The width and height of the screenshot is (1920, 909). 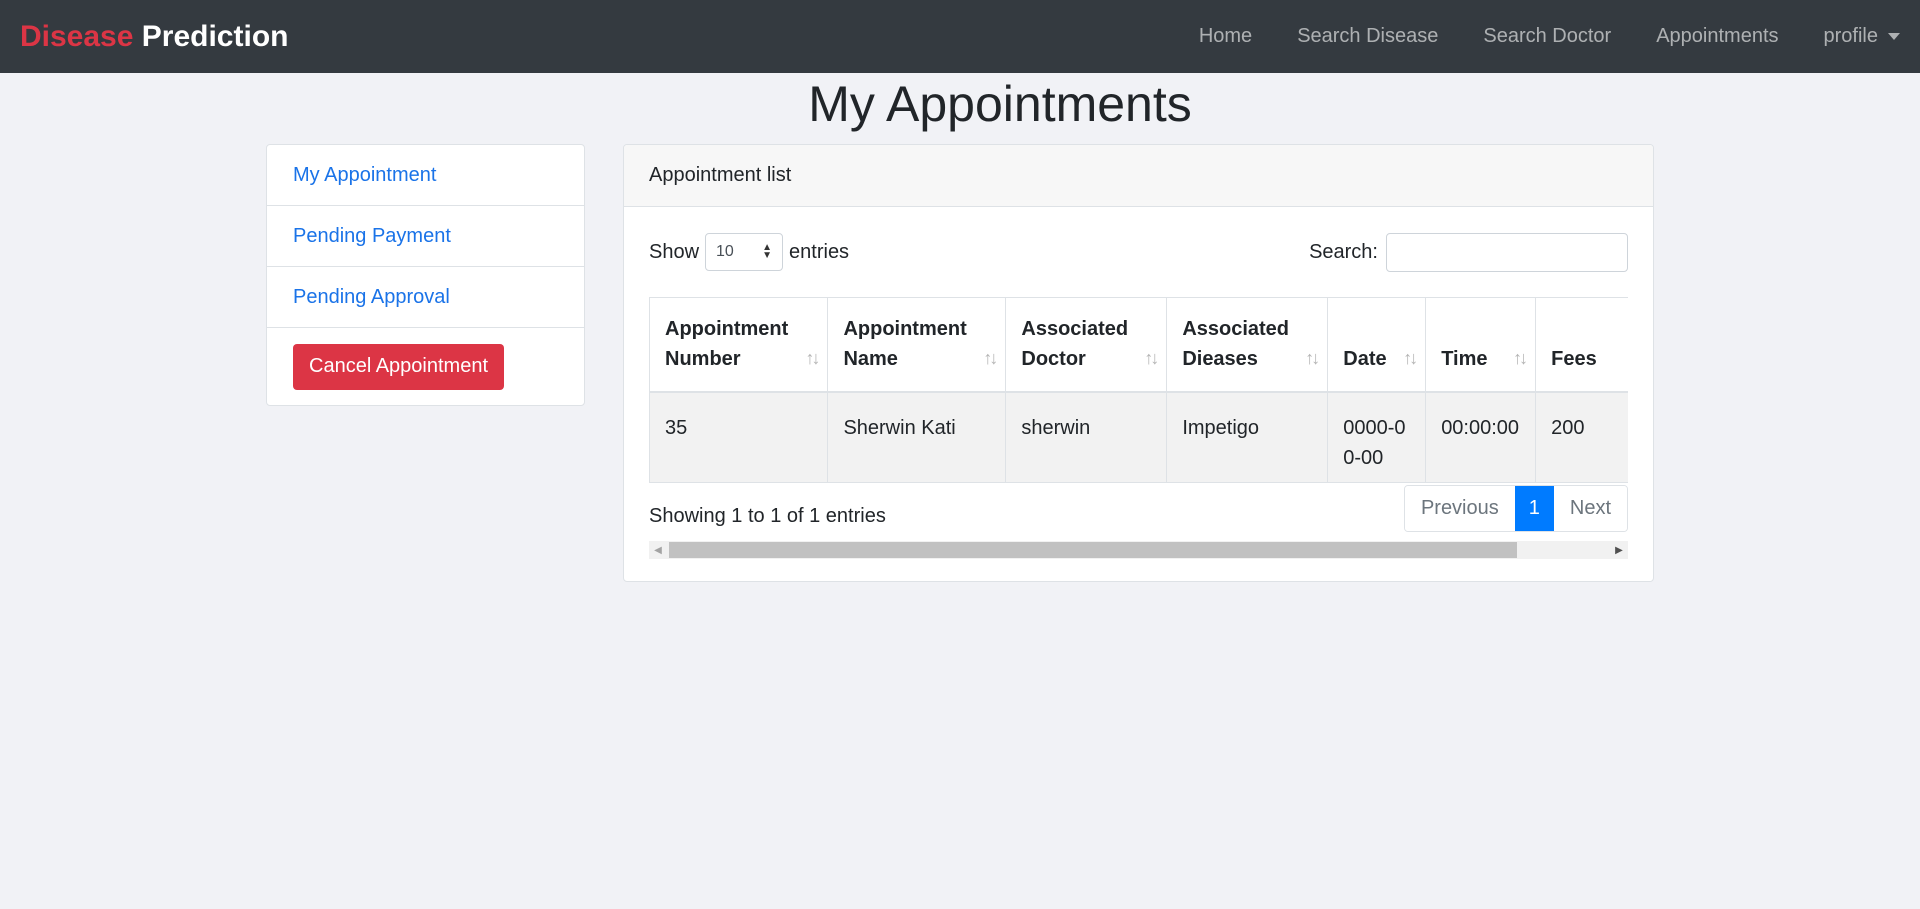 What do you see at coordinates (739, 437) in the screenshot?
I see `cell-appointment-number: 35` at bounding box center [739, 437].